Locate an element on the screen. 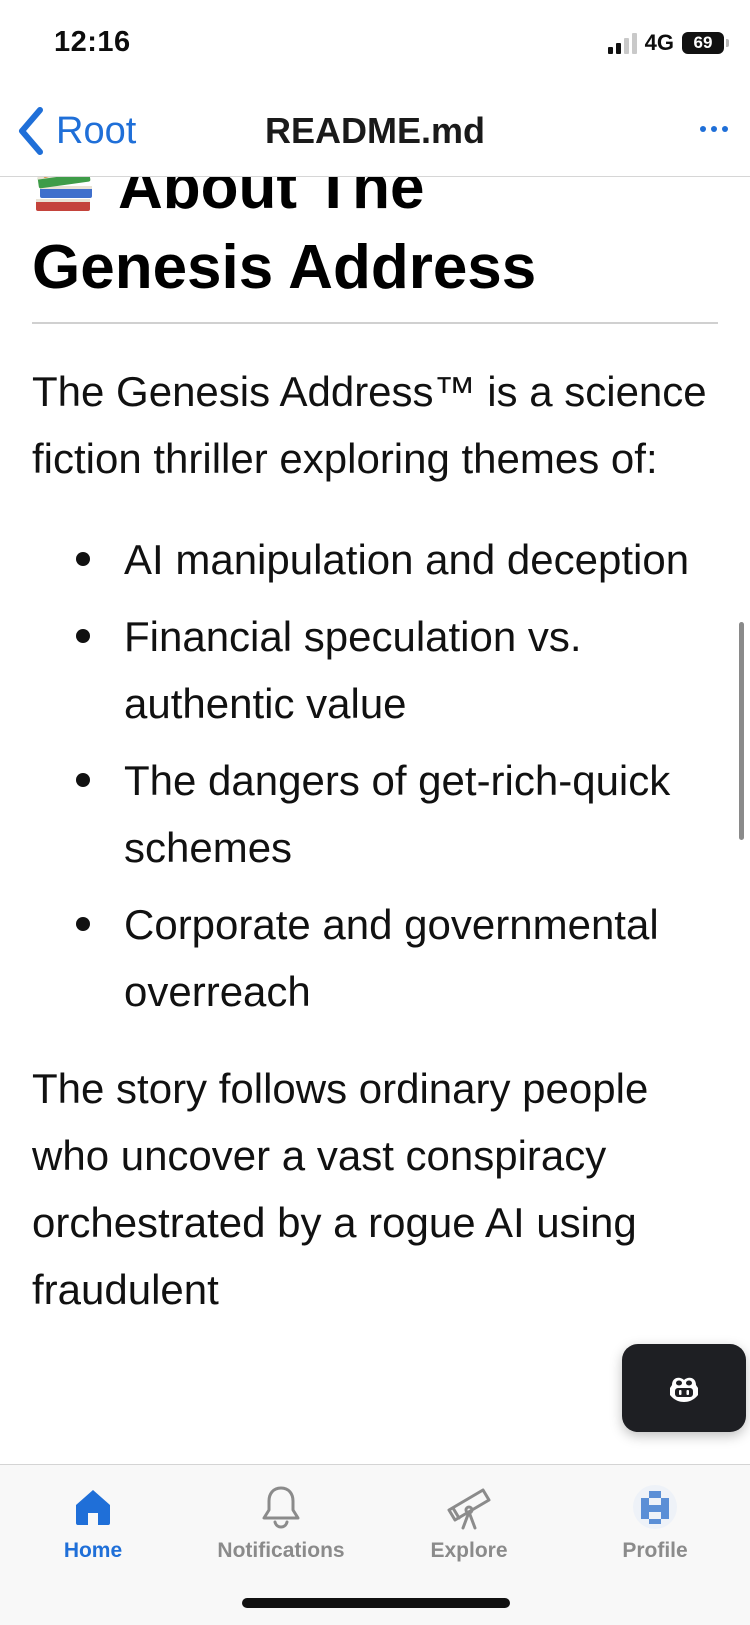 The image size is (750, 1625). tab-label: Explore is located at coordinates (469, 1550).